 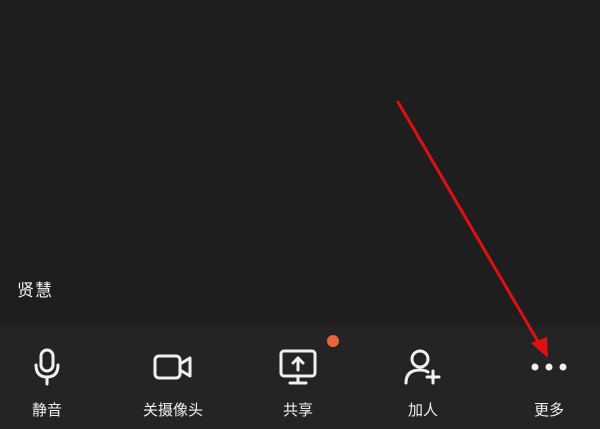 What do you see at coordinates (47, 367) in the screenshot?
I see `microphone-icon` at bounding box center [47, 367].